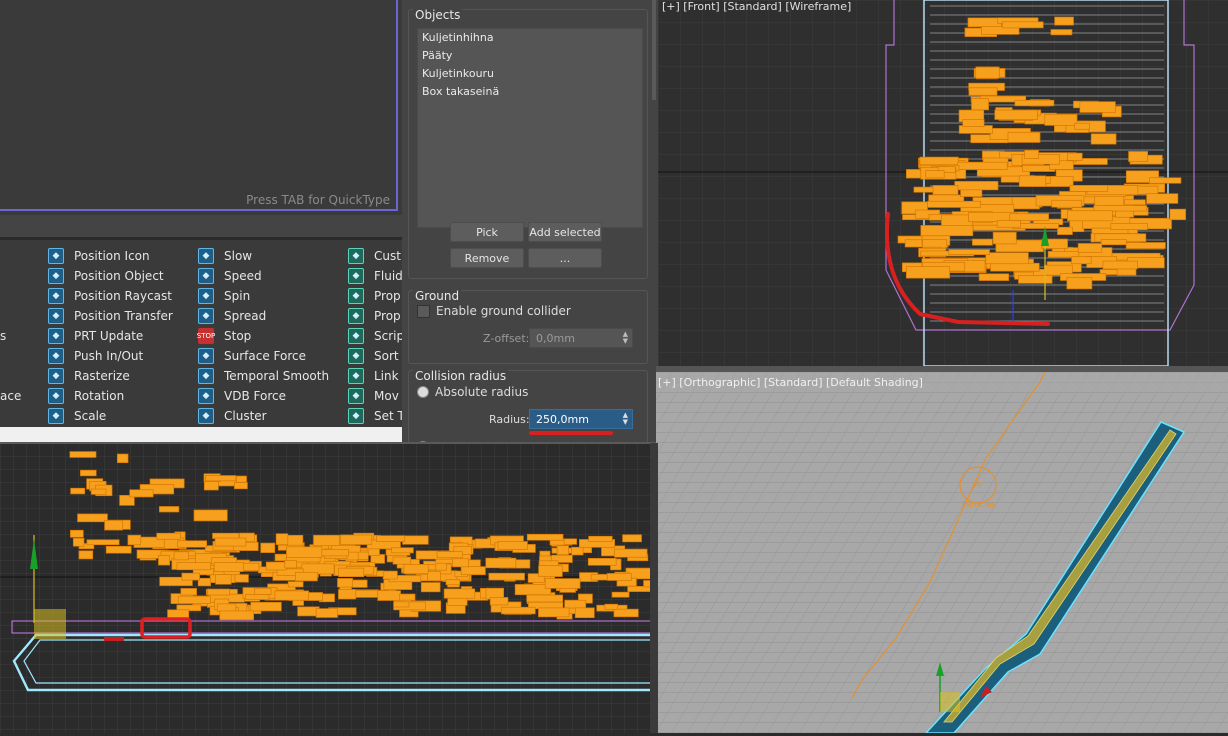  Describe the element at coordinates (263, 416) in the screenshot. I see `depot-item: ◆ Cluster` at that location.